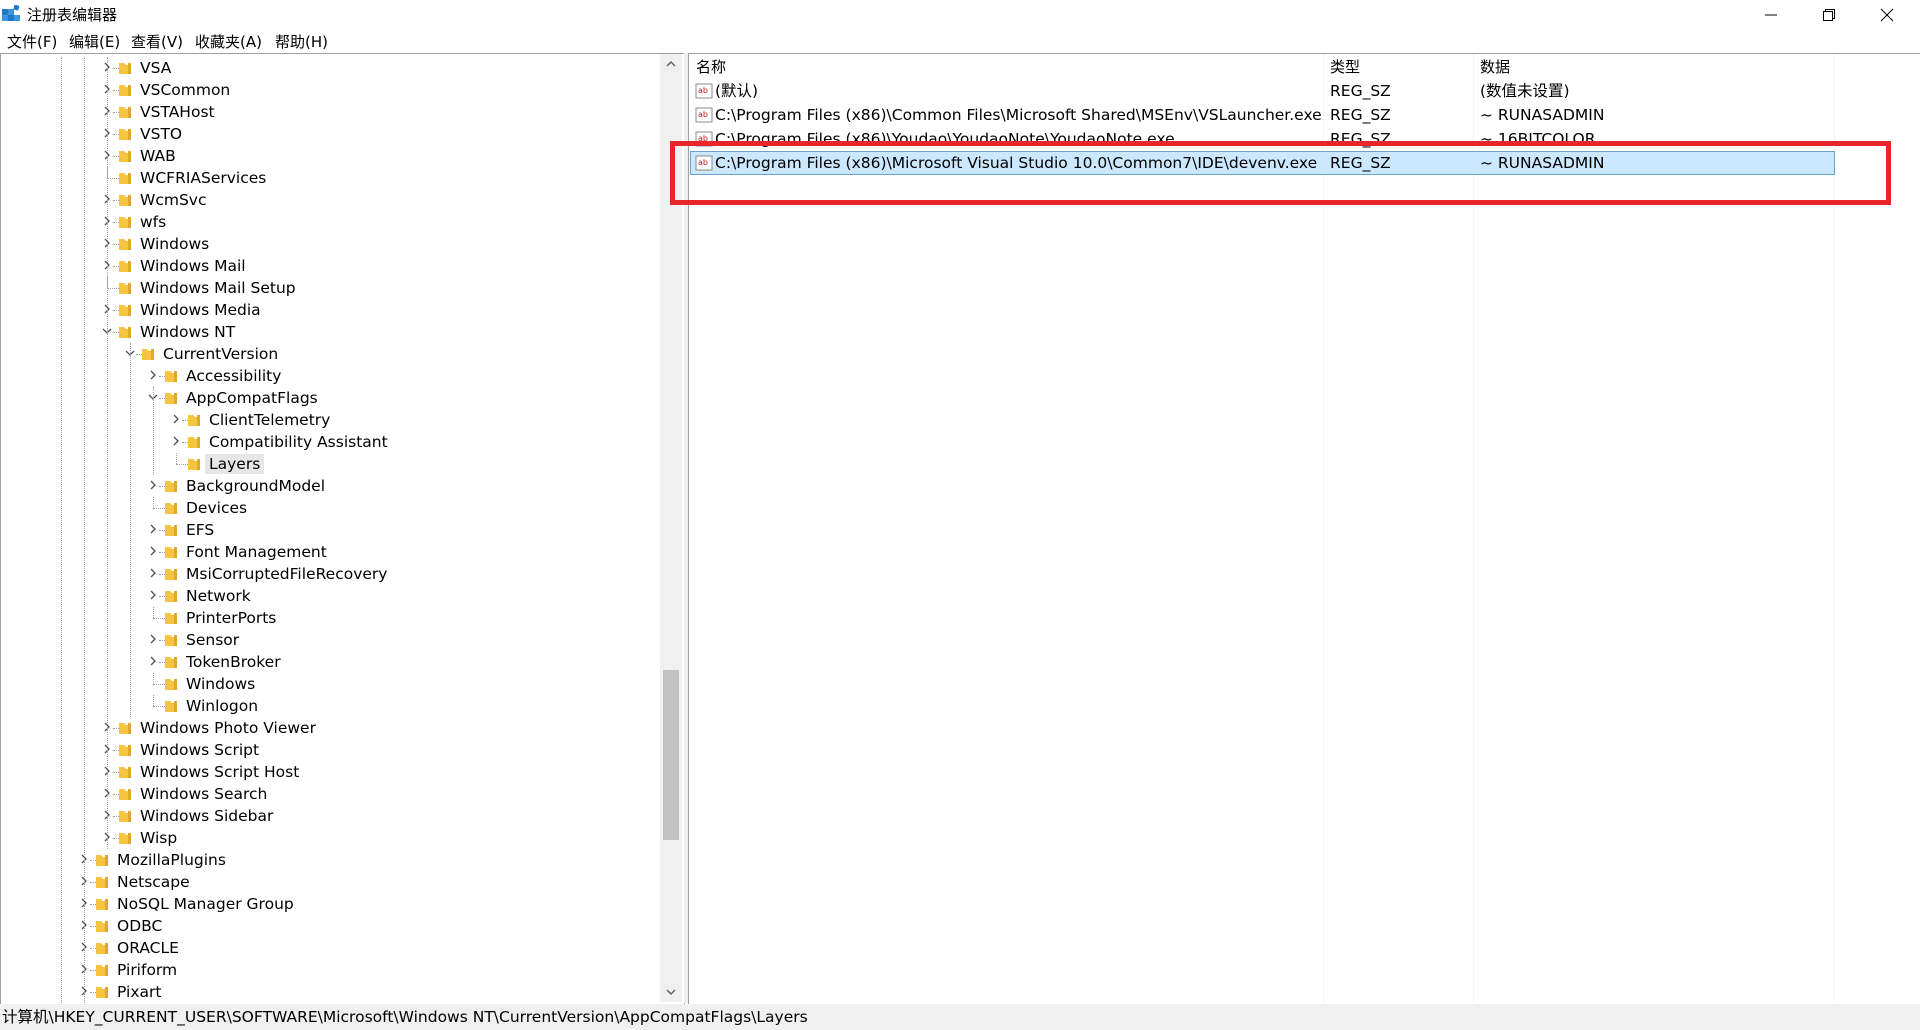 The height and width of the screenshot is (1030, 1920). Describe the element at coordinates (148, 948) in the screenshot. I see `tree-item-label: ORACLE` at that location.